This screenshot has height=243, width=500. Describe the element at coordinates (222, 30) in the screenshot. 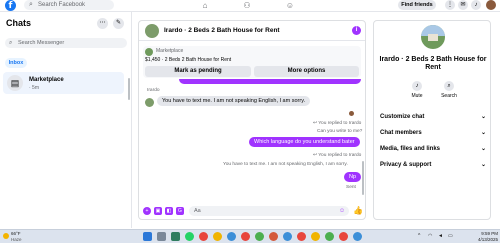

I see `chat-title: Irardo · 2 Beds 2 Bath House for Rent` at that location.